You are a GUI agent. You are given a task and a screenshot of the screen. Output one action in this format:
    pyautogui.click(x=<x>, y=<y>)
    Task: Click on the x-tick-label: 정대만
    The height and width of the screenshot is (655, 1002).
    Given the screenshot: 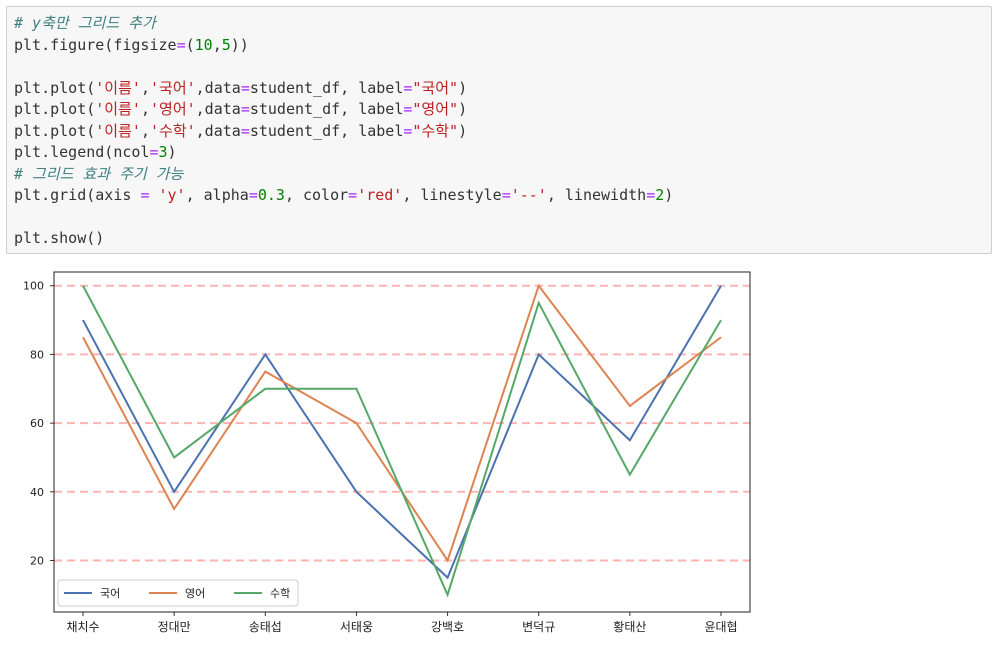 What is the action you would take?
    pyautogui.click(x=174, y=627)
    